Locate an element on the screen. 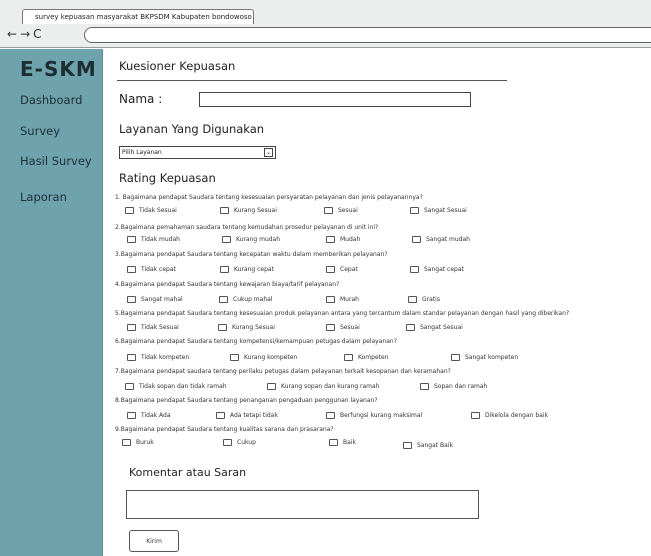 This screenshot has height=556, width=651. q8-option-2: Ada tetapi tidak is located at coordinates (247, 415).